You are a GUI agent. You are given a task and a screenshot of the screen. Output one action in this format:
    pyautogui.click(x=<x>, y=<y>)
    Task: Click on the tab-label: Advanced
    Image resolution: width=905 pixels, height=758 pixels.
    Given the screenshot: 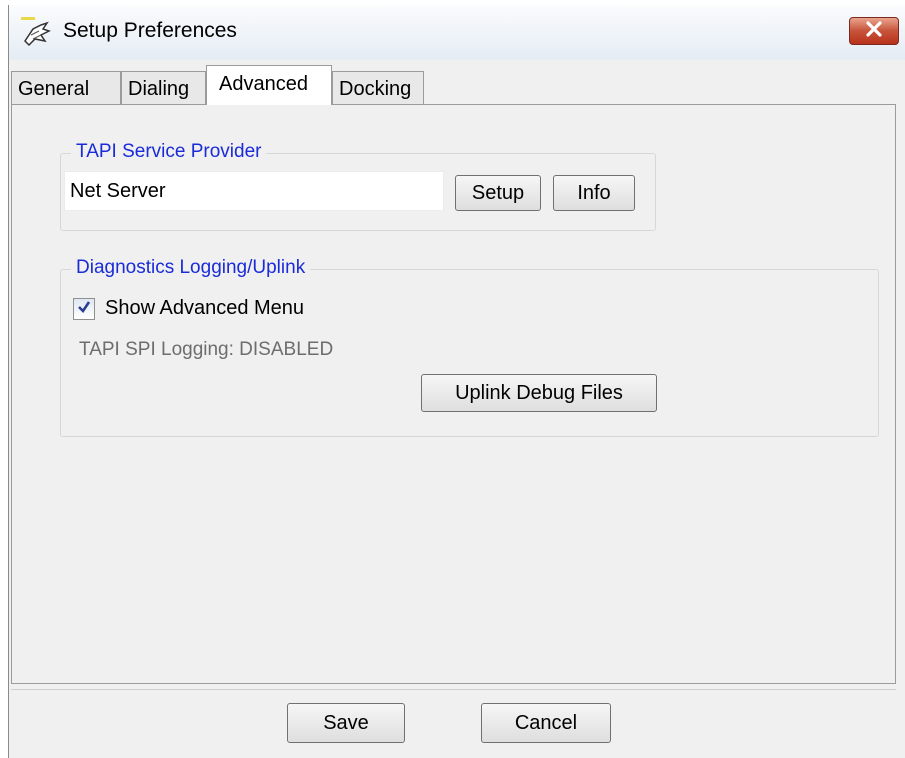 What is the action you would take?
    pyautogui.click(x=263, y=84)
    